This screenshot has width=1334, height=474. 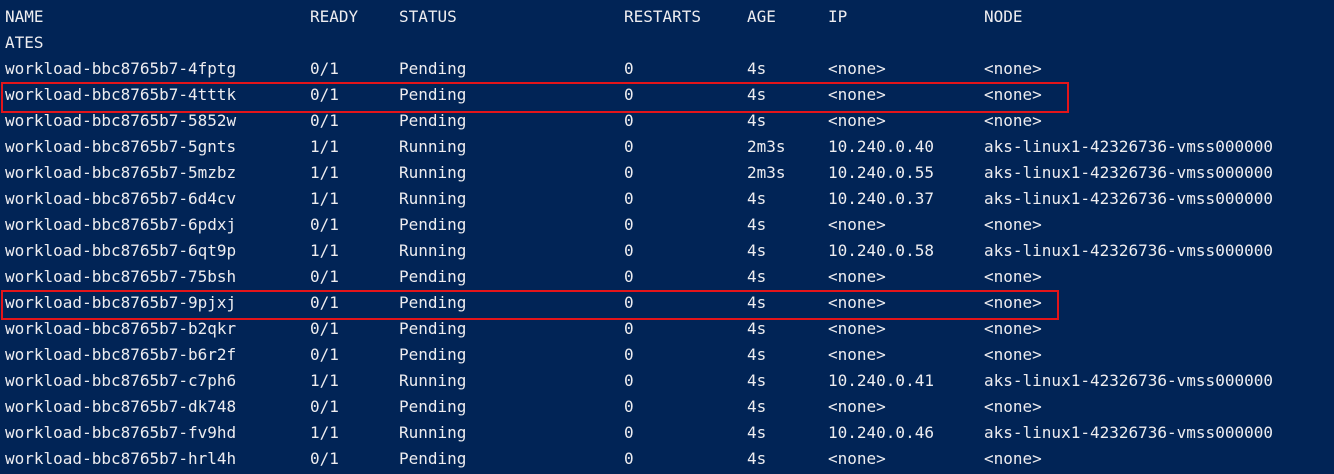 What do you see at coordinates (428, 16) in the screenshot?
I see `header-status: STATUS` at bounding box center [428, 16].